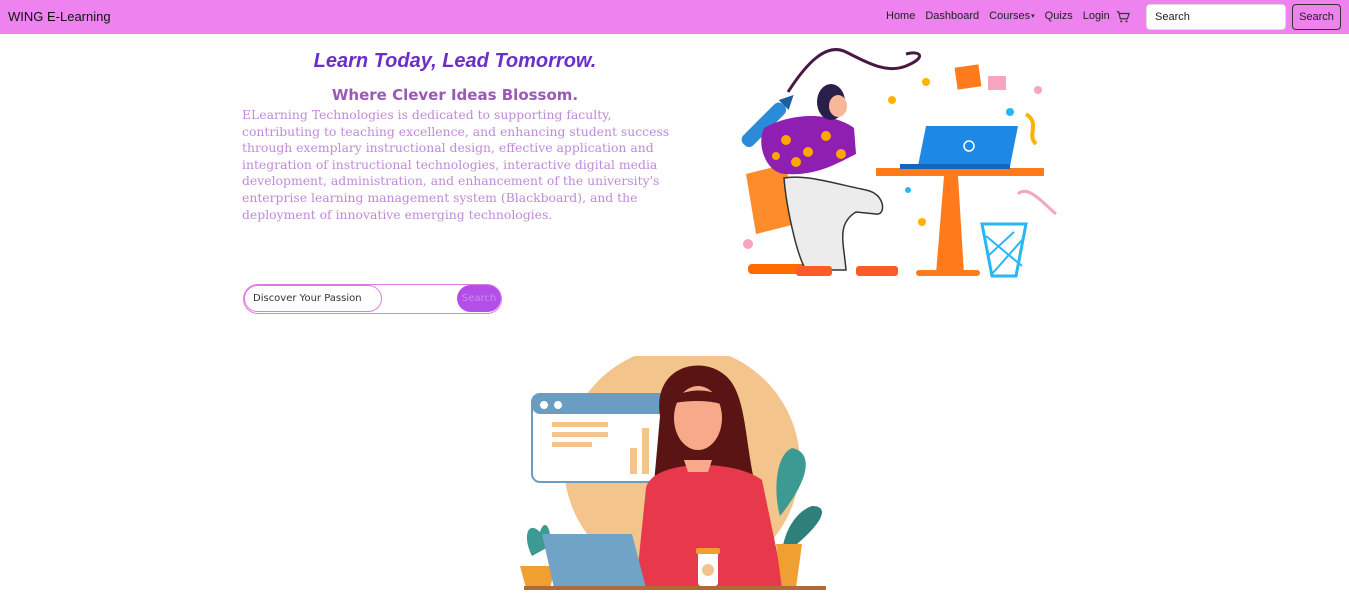 The height and width of the screenshot is (606, 1349). What do you see at coordinates (455, 61) in the screenshot?
I see `hero-title: Learn Today, Lead Tomorrow.` at bounding box center [455, 61].